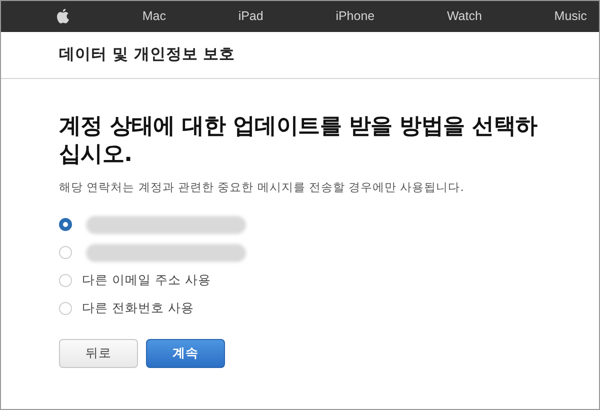 The image size is (600, 410). I want to click on nav-link: iPhone, so click(355, 16).